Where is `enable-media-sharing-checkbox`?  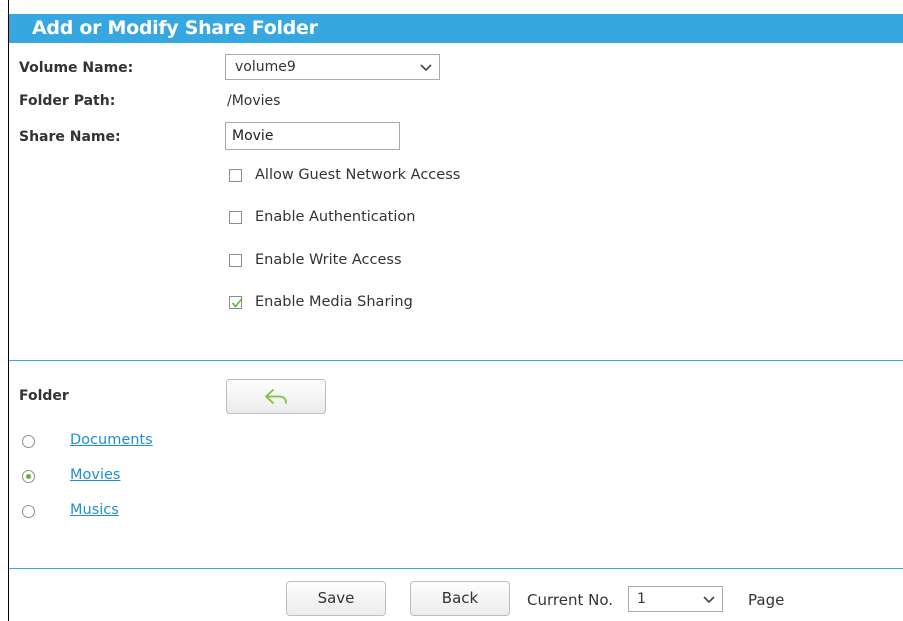 enable-media-sharing-checkbox is located at coordinates (236, 302).